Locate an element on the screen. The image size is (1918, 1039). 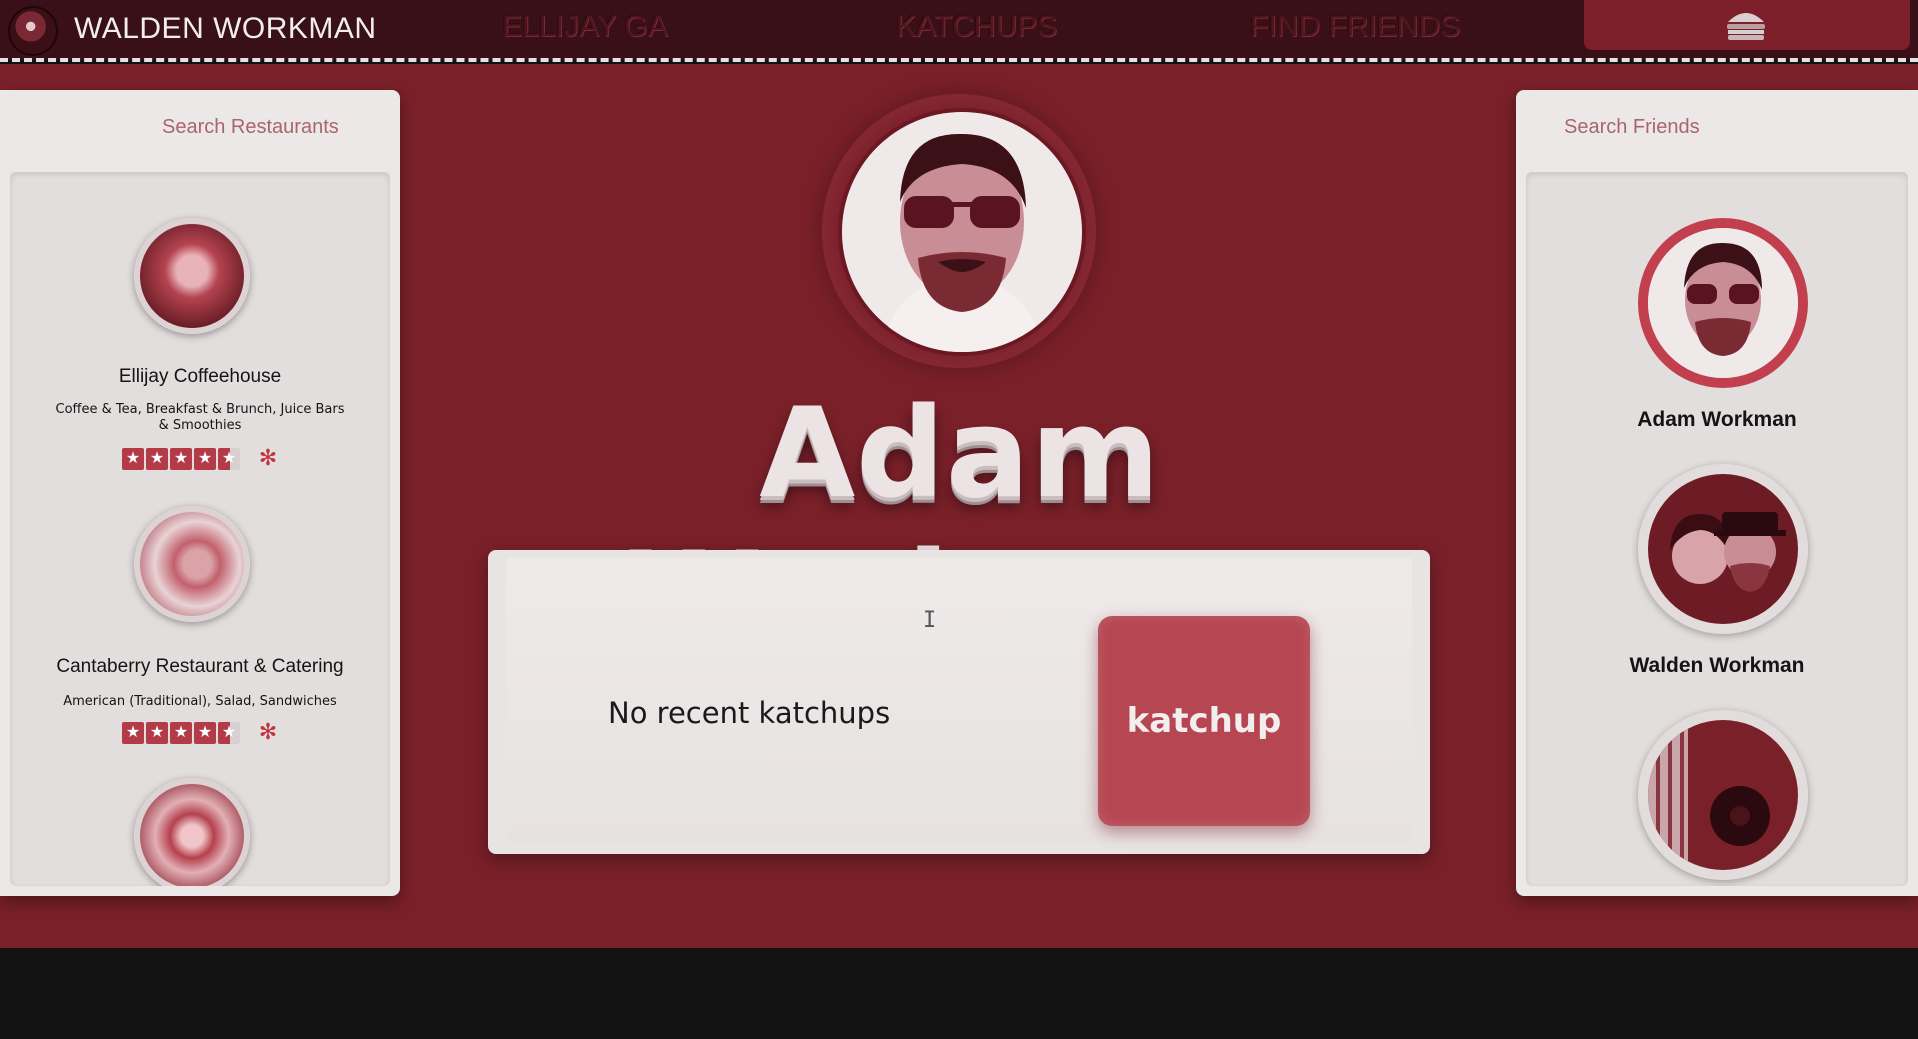
katchup-button: katchup is located at coordinates (1204, 721).